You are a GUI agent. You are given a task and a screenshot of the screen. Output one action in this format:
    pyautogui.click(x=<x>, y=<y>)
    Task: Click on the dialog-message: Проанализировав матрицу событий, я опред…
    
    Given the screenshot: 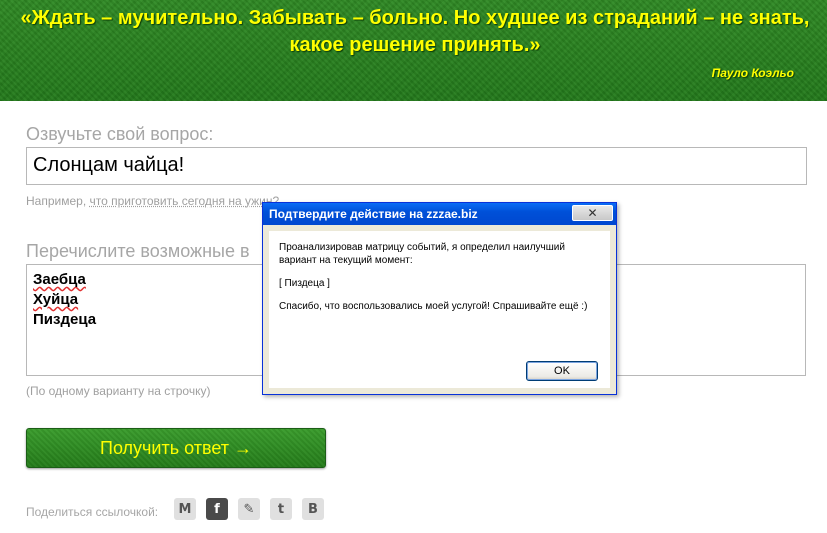 What is the action you would take?
    pyautogui.click(x=434, y=282)
    